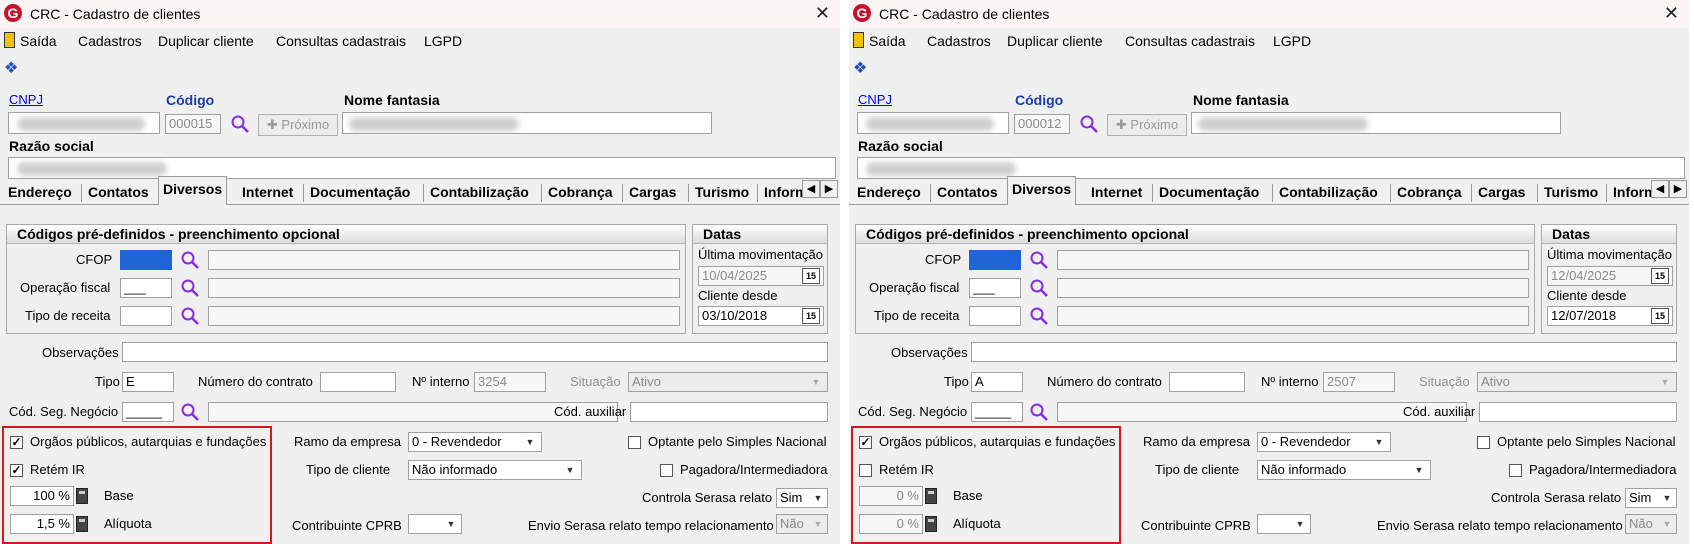 This screenshot has height=544, width=1694. Describe the element at coordinates (1039, 316) in the screenshot. I see `tipo-receita-search-icon` at that location.